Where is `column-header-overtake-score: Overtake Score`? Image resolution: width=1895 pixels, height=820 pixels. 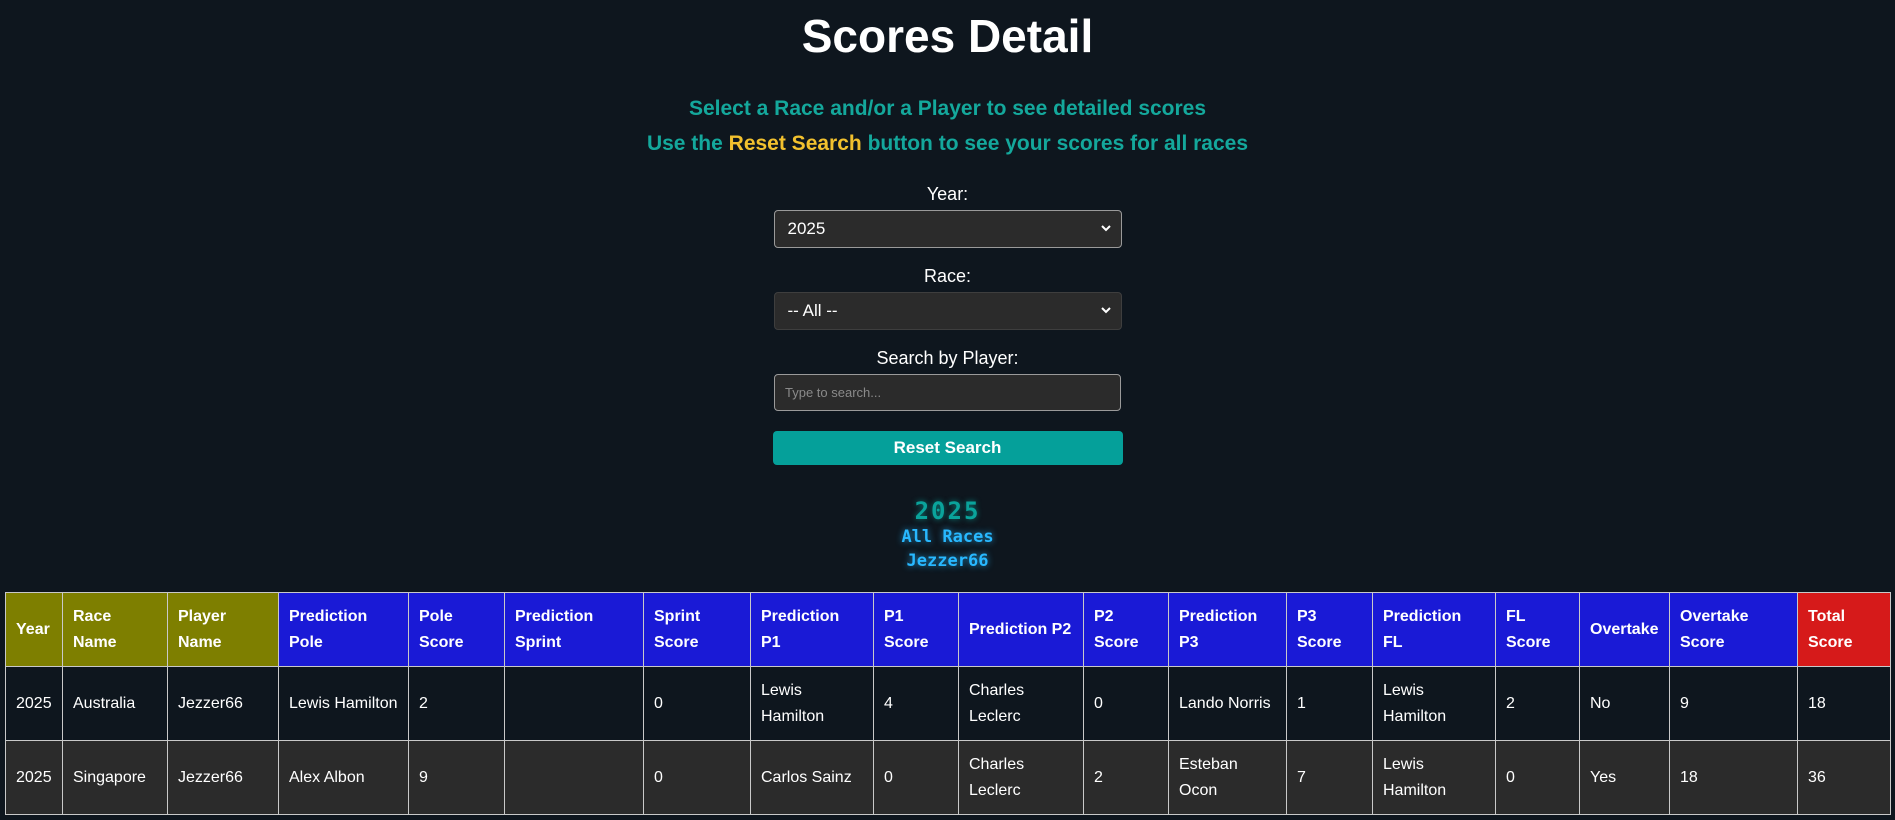
column-header-overtake-score: Overtake Score is located at coordinates (1733, 629).